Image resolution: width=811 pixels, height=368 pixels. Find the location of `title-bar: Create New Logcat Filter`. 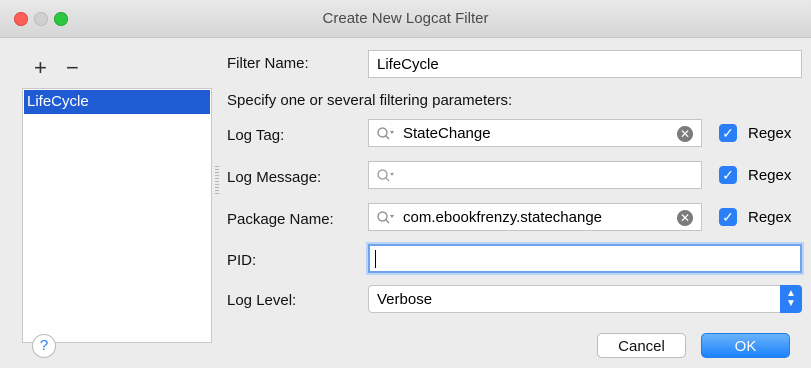

title-bar: Create New Logcat Filter is located at coordinates (405, 19).